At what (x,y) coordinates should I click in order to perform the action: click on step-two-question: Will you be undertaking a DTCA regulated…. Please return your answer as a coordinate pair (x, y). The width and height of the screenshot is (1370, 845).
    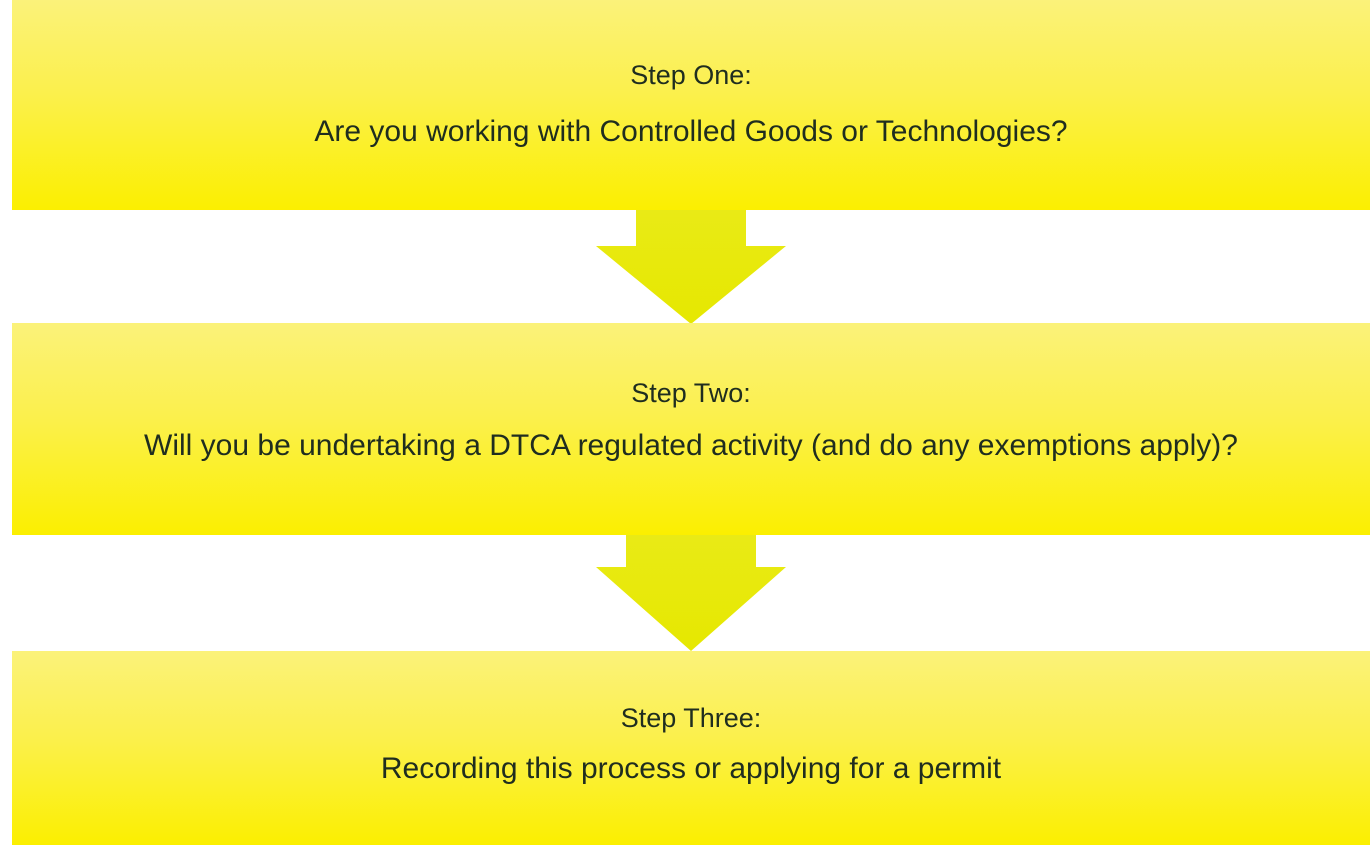
    Looking at the image, I should click on (691, 445).